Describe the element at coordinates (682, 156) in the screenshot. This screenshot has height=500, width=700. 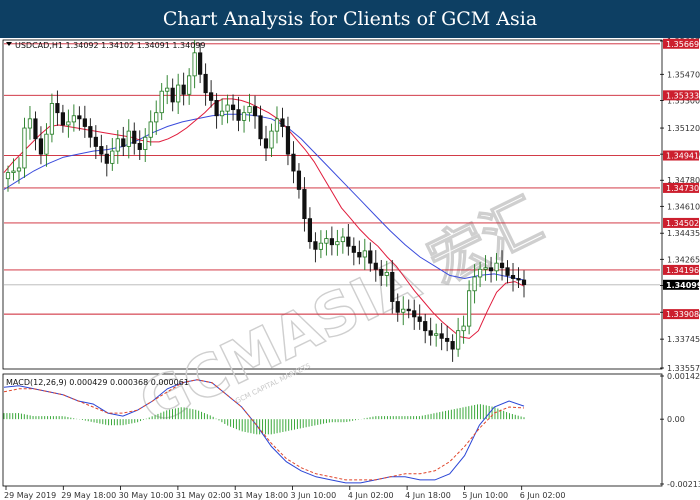
I see `level-tag-label: 1.34941` at that location.